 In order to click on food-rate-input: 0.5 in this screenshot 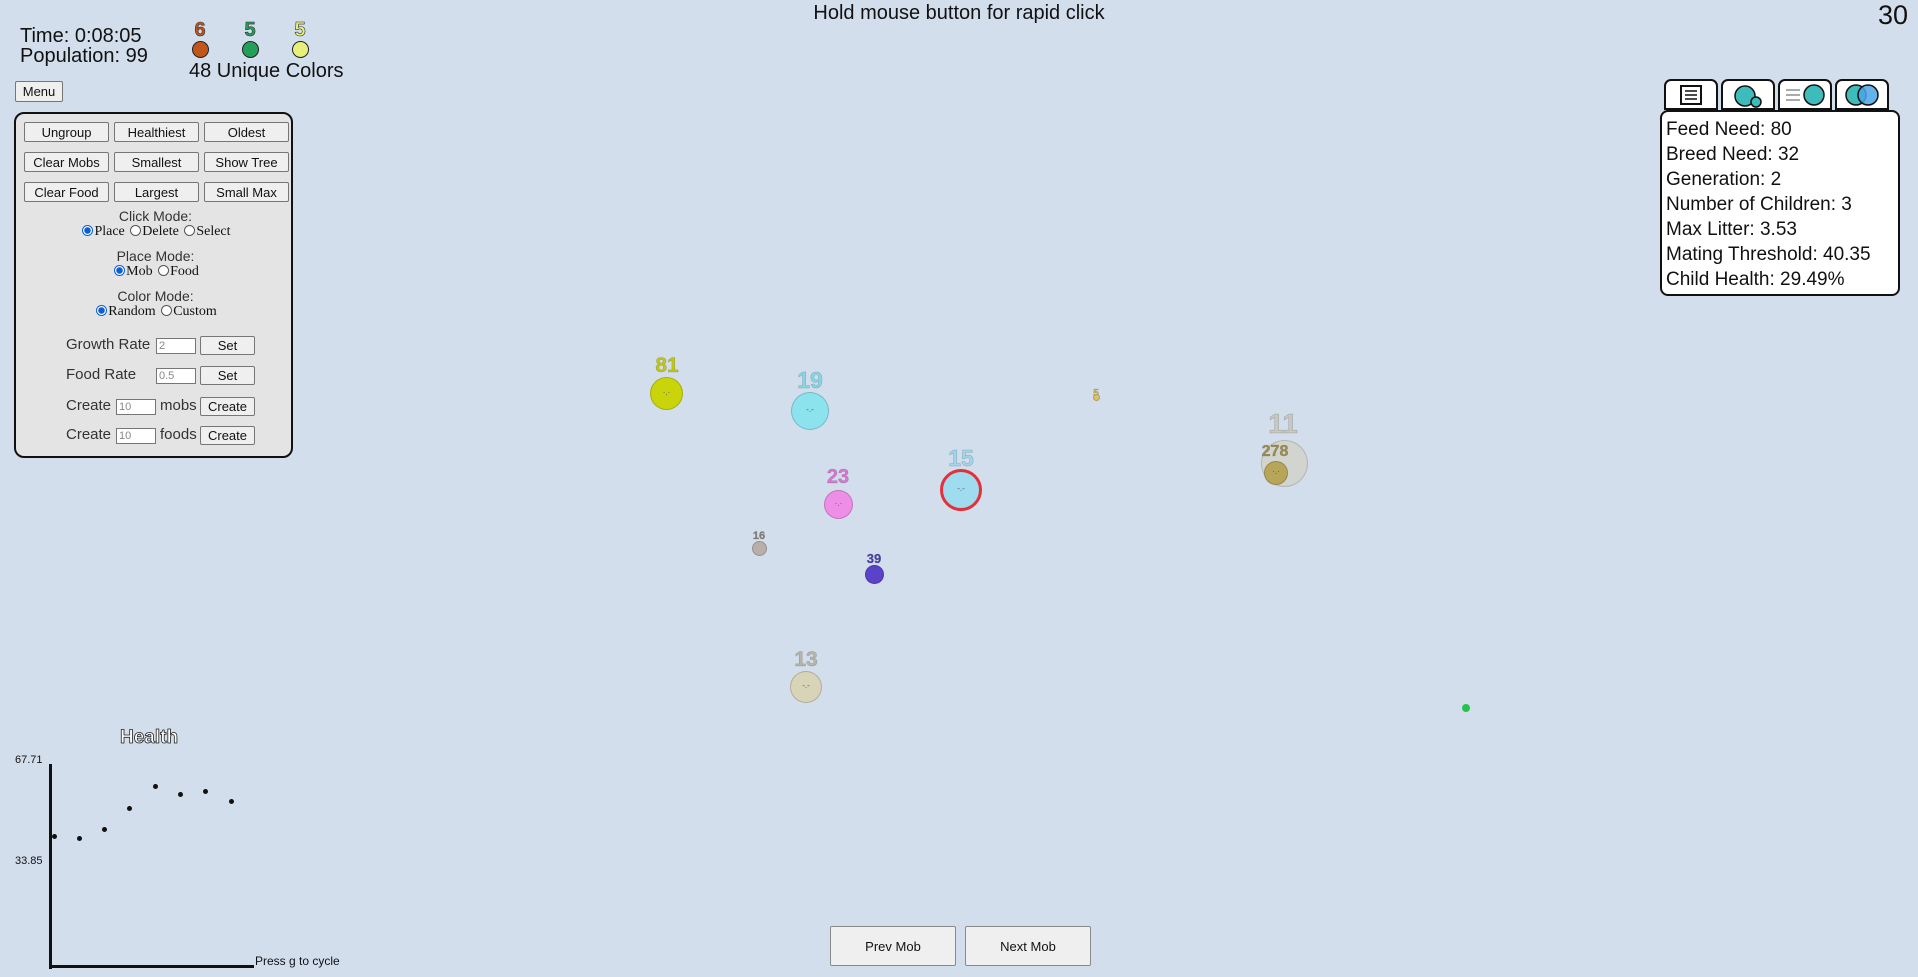, I will do `click(176, 376)`.